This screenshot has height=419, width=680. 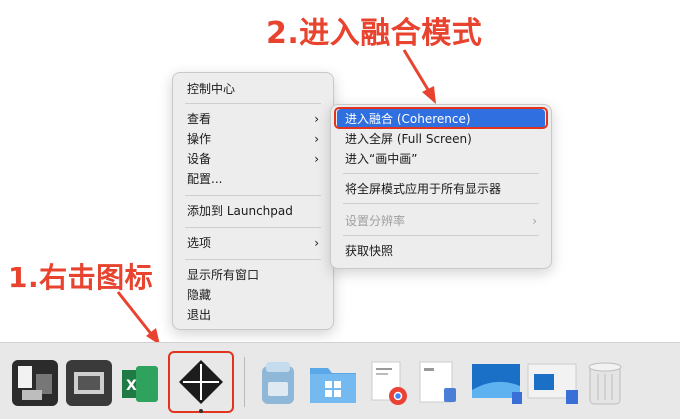 I want to click on arrow-to-dock-icon, so click(x=135, y=313).